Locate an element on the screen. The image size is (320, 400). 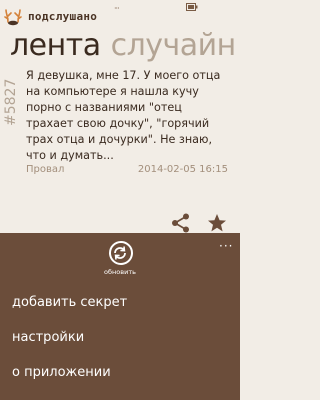
appbar-collapse-dots: ··· is located at coordinates (226, 246).